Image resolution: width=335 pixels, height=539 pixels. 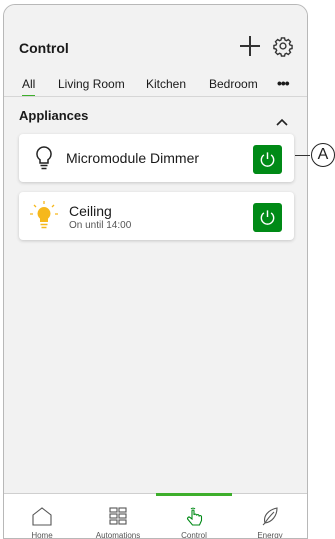 I want to click on nav-label: Energy, so click(x=270, y=535).